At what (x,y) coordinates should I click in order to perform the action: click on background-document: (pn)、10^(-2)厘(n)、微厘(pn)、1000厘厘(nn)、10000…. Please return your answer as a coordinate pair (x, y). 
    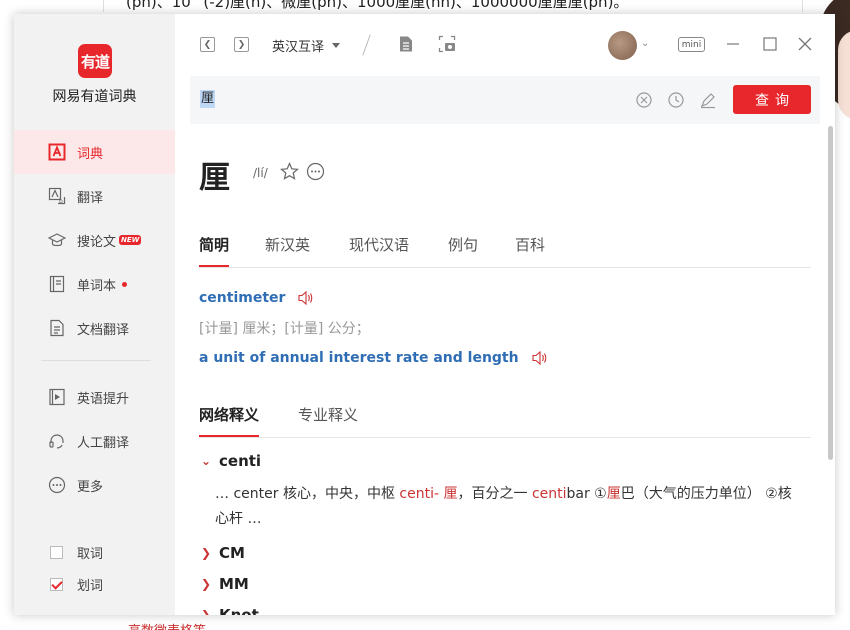
    Looking at the image, I should click on (453, 6).